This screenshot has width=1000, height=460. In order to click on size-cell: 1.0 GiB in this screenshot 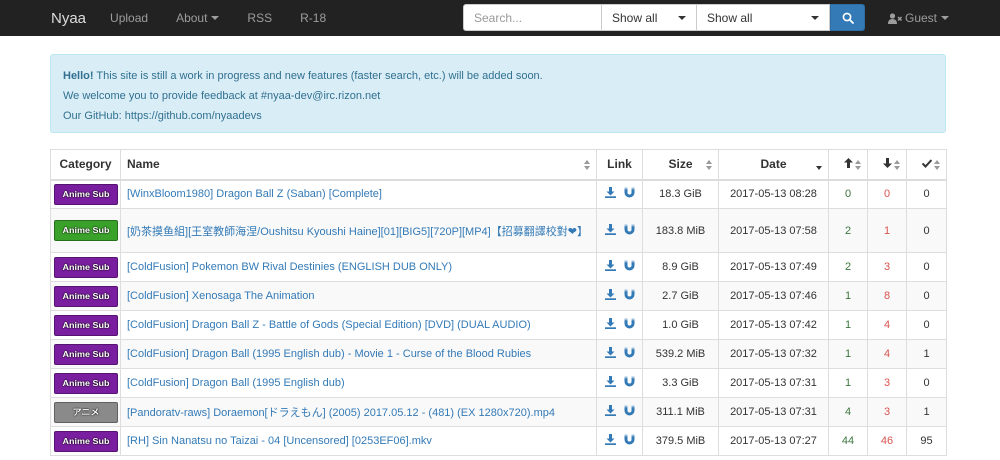, I will do `click(680, 325)`.